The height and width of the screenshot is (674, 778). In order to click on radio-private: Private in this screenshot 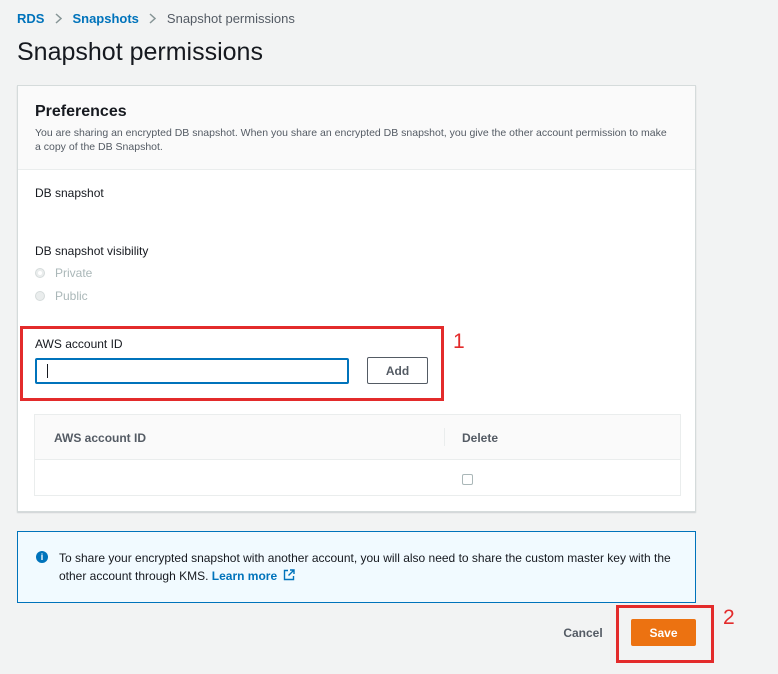, I will do `click(63, 273)`.